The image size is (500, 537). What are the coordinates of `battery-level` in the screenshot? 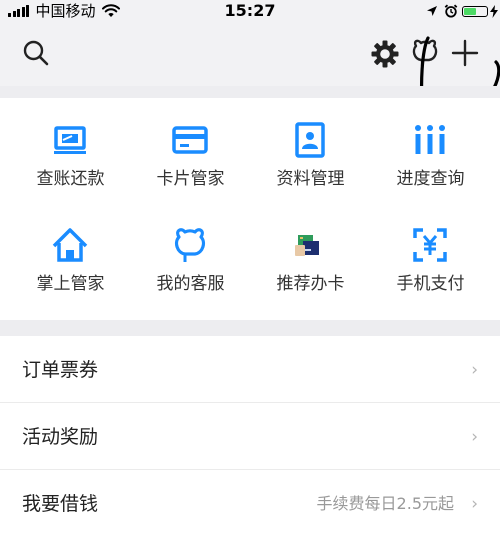 It's located at (470, 11).